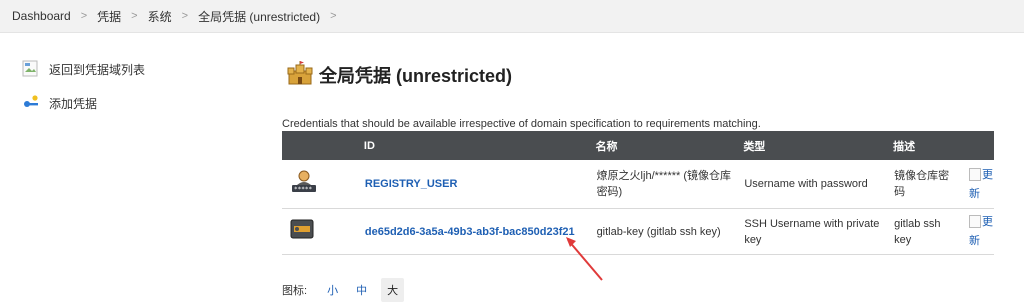 The width and height of the screenshot is (1024, 303). I want to click on credential-type-line: SSH Username with private, so click(812, 223).